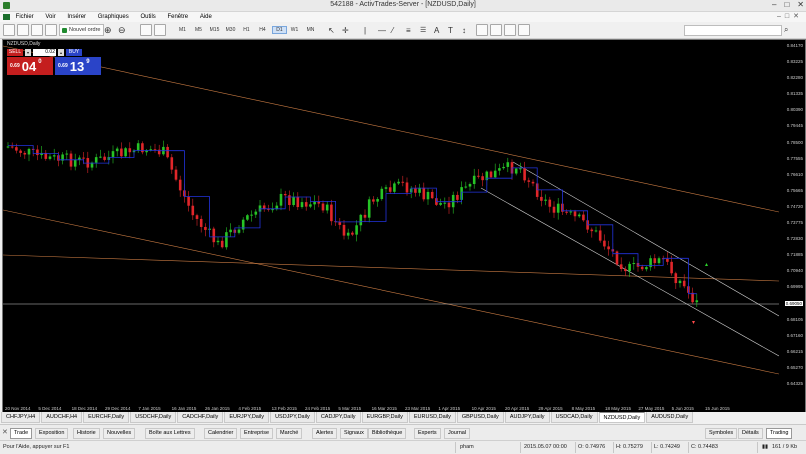 This screenshot has width=806, height=454. I want to click on timeframe-w1: W1, so click(294, 30).